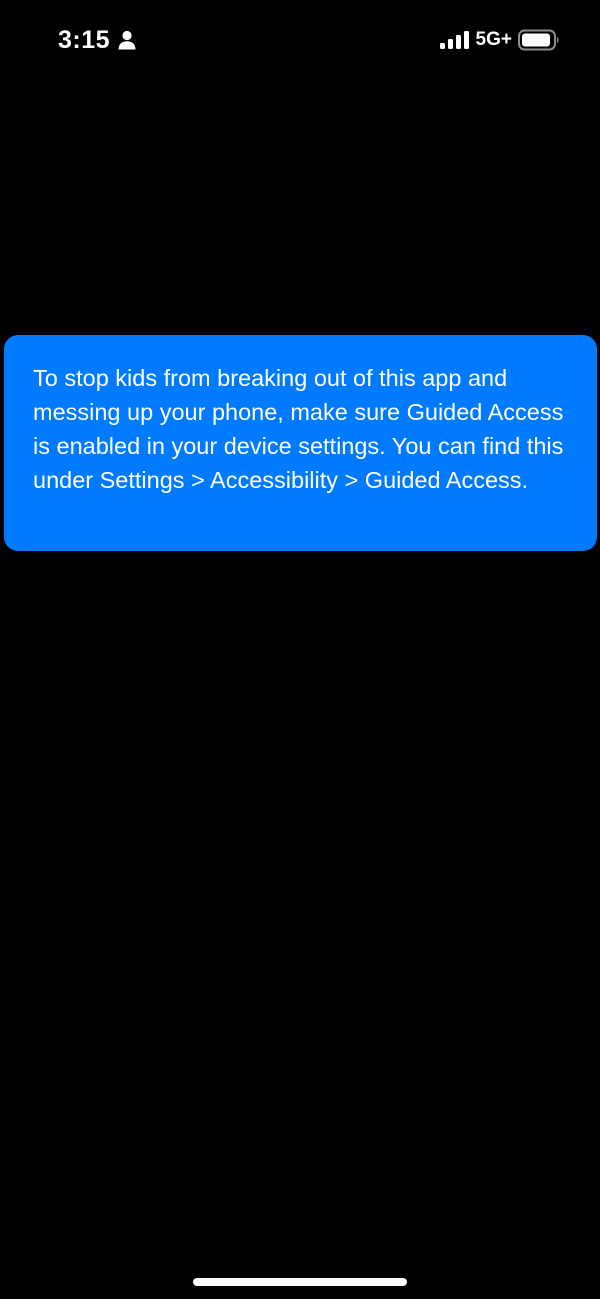 Image resolution: width=600 pixels, height=1299 pixels. I want to click on status-time: 3:15, so click(84, 40).